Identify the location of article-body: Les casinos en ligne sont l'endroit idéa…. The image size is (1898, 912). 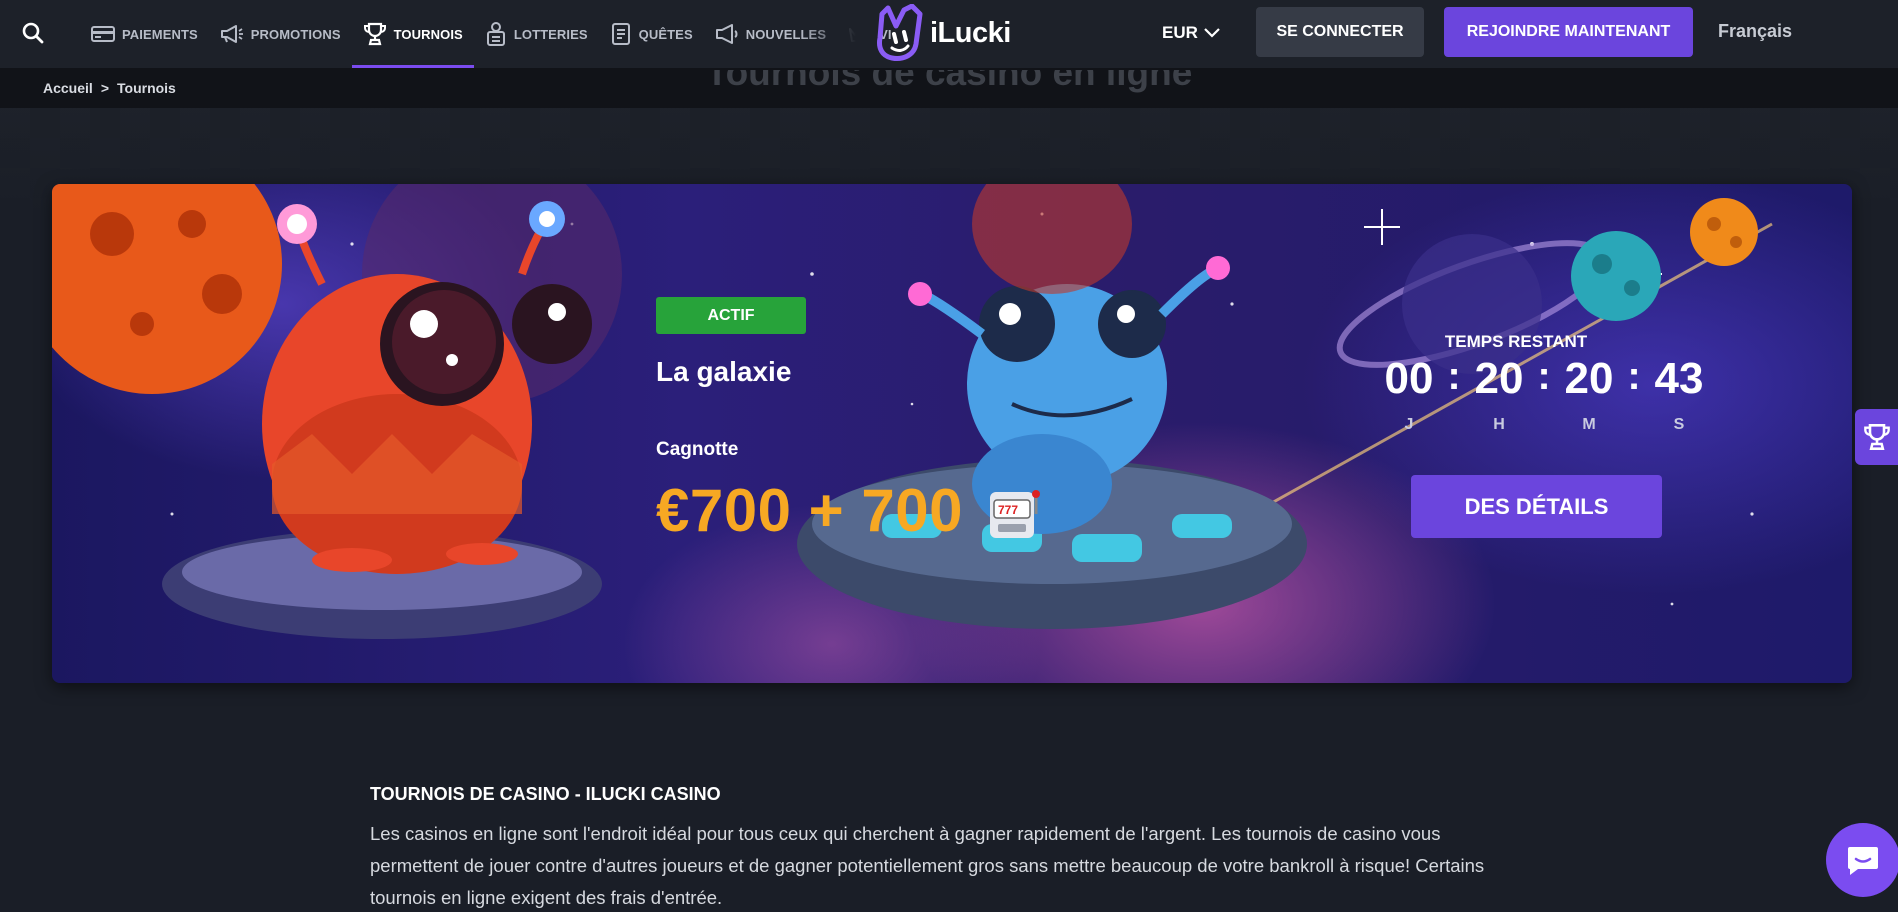
(927, 865).